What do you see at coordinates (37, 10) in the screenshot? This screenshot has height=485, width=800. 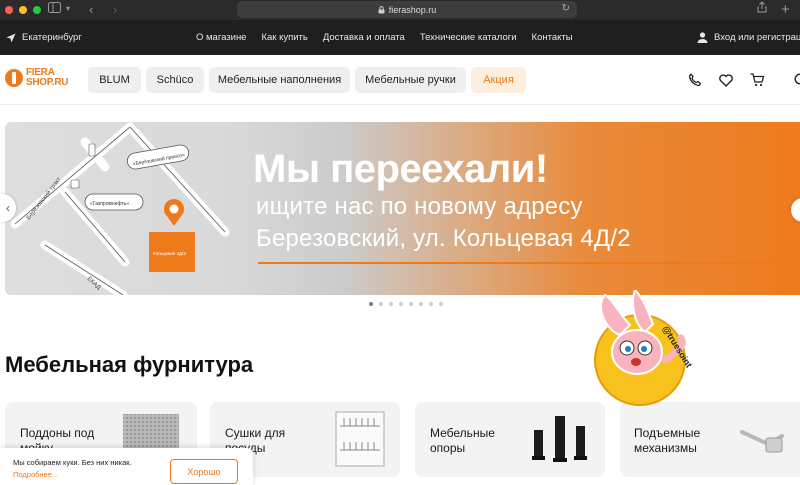 I see `zoom-window-button` at bounding box center [37, 10].